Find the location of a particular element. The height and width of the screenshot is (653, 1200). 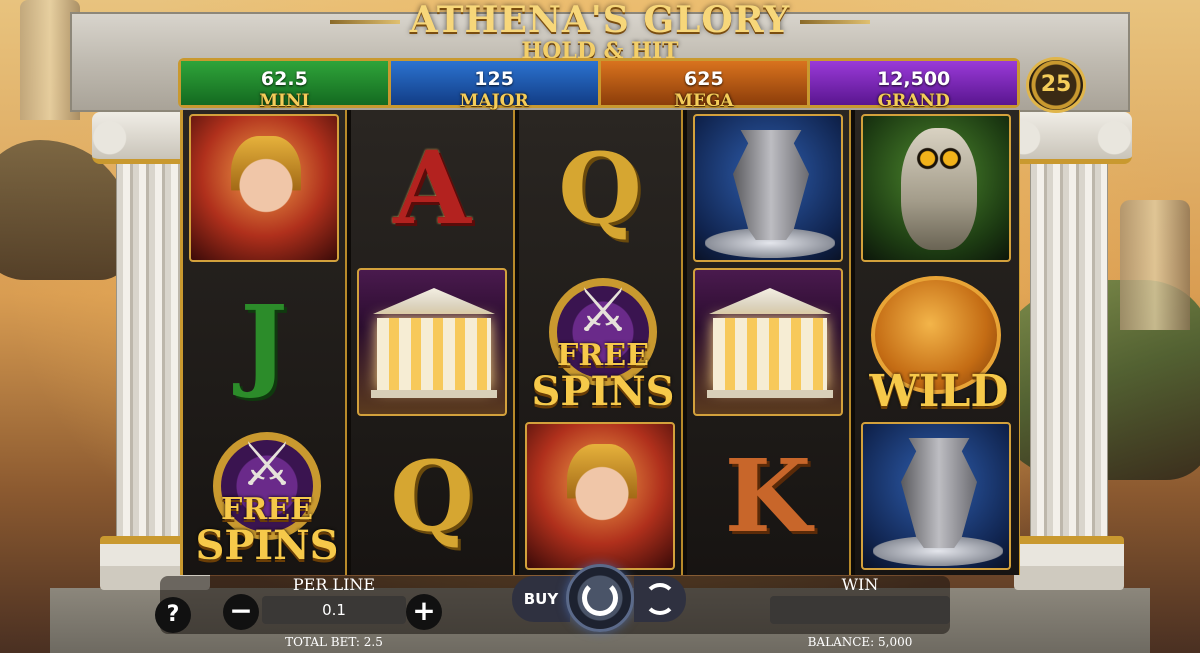

spin-icon is located at coordinates (600, 598).